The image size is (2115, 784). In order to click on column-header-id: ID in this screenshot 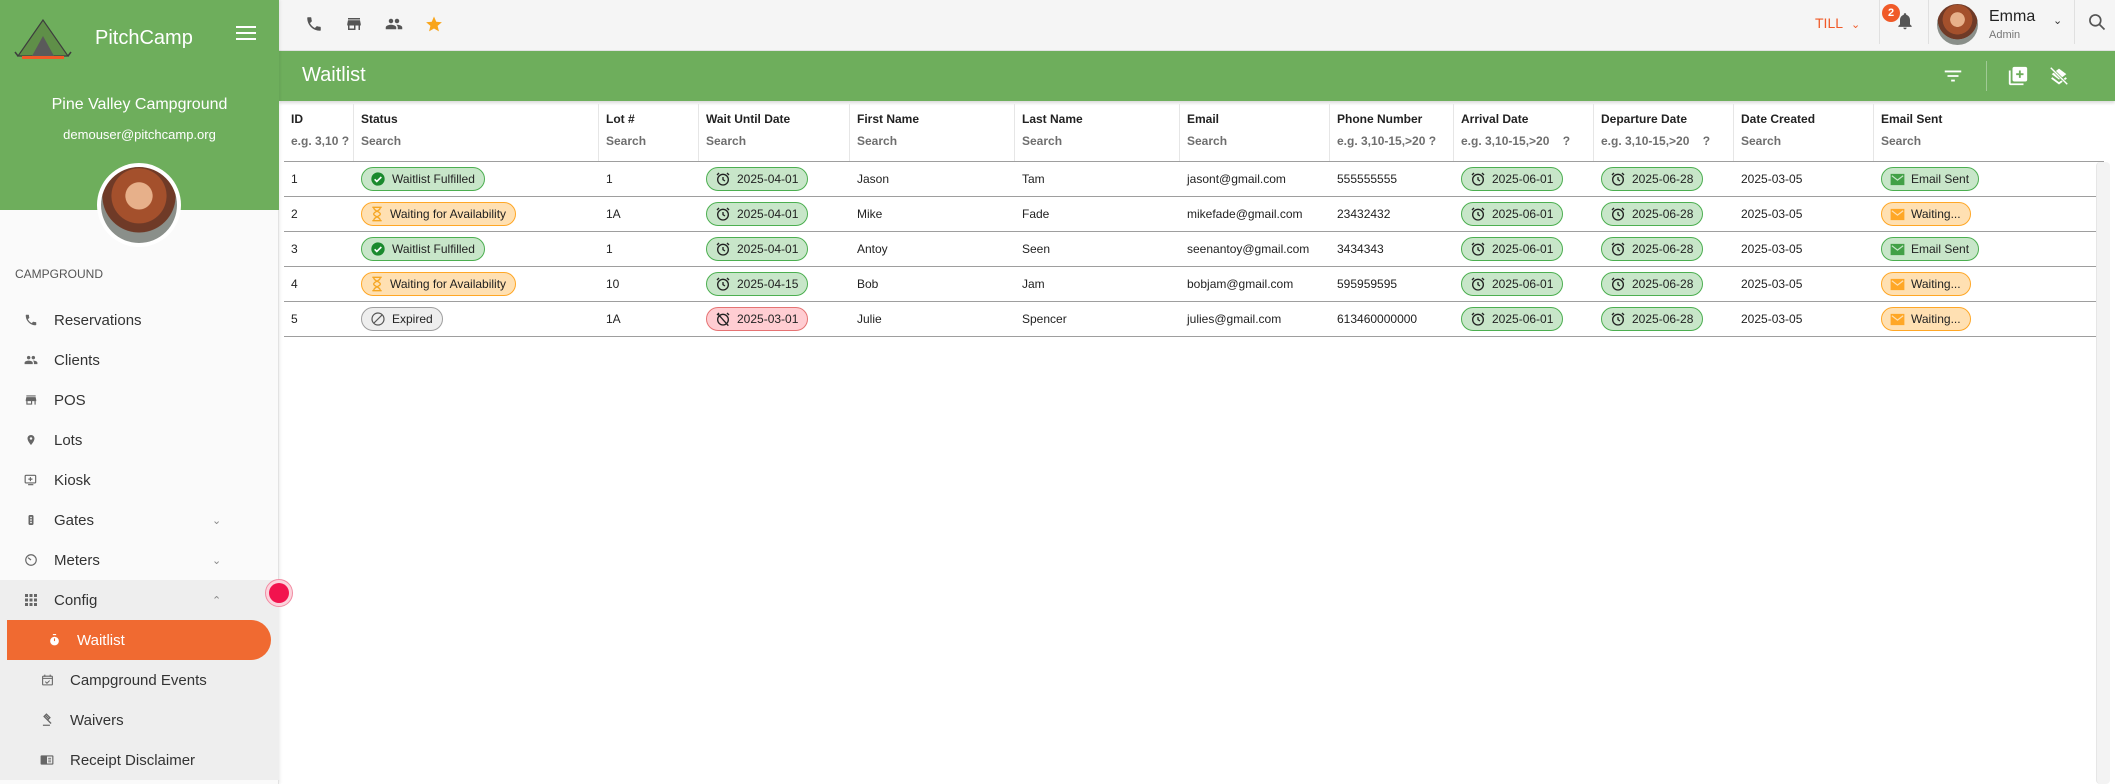, I will do `click(319, 132)`.